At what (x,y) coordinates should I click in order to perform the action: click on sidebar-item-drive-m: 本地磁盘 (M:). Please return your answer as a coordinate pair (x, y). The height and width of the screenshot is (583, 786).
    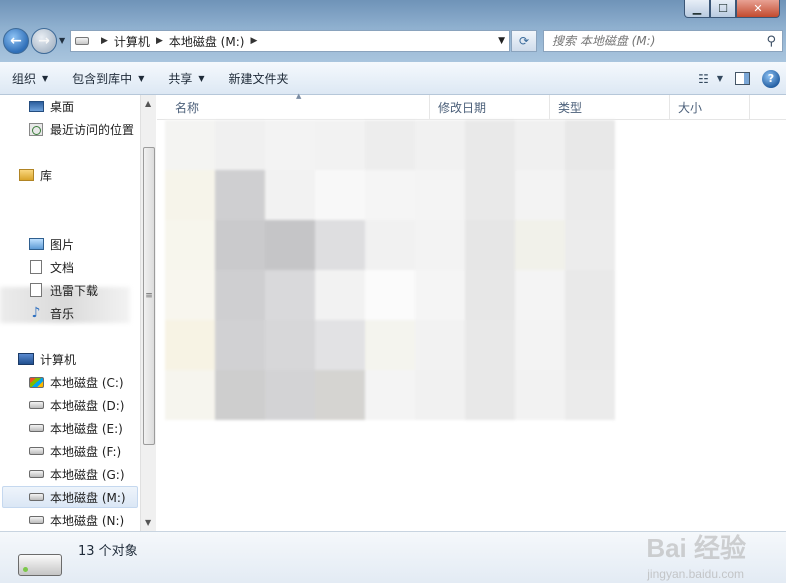
    Looking at the image, I should click on (70, 497).